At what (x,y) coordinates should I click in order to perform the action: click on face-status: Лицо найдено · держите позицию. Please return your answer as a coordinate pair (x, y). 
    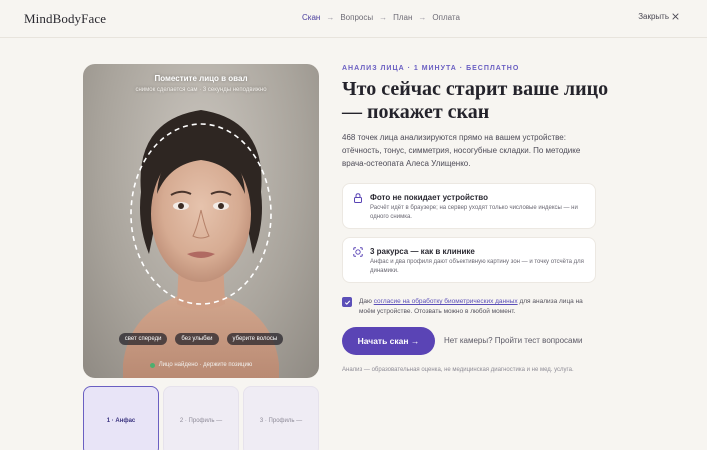
    Looking at the image, I should click on (201, 365).